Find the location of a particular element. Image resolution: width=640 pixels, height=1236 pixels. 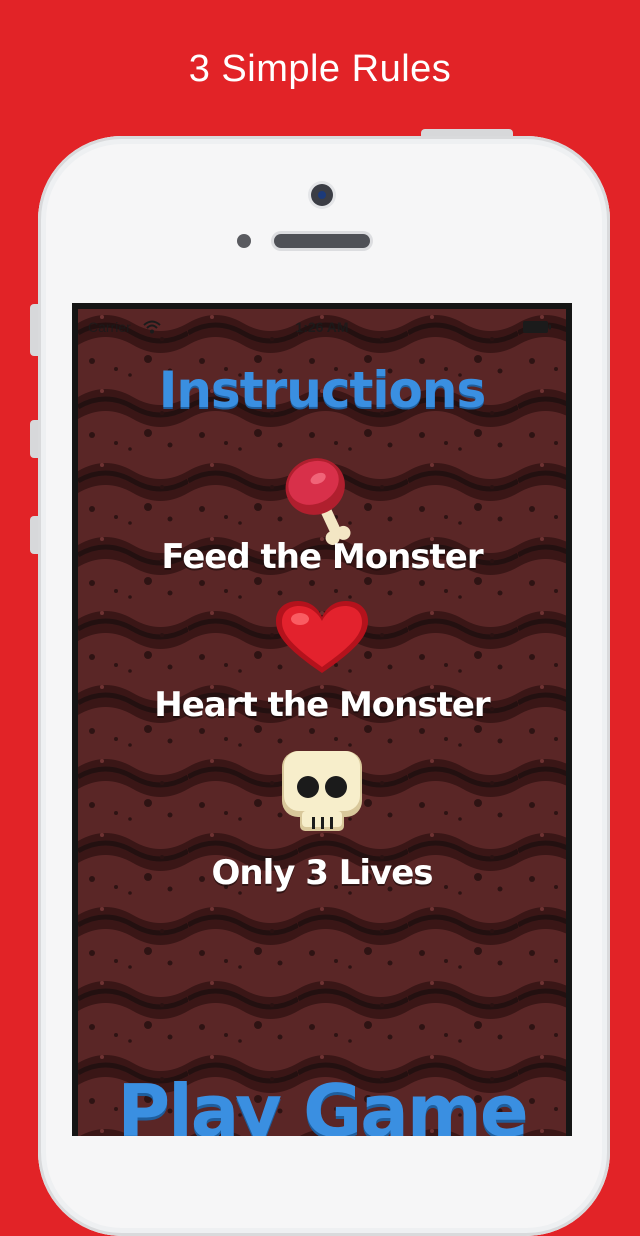

status-bar: Carrier 1:26 AM is located at coordinates (322, 328).